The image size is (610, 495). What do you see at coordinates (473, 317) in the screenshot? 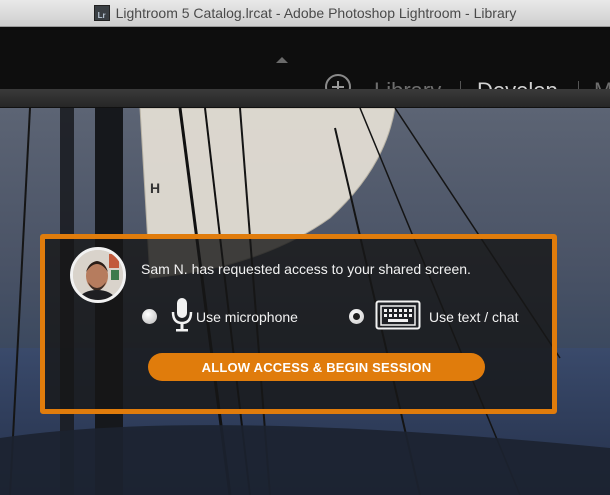
I see `text-chat-option-label: Use text / chat` at bounding box center [473, 317].